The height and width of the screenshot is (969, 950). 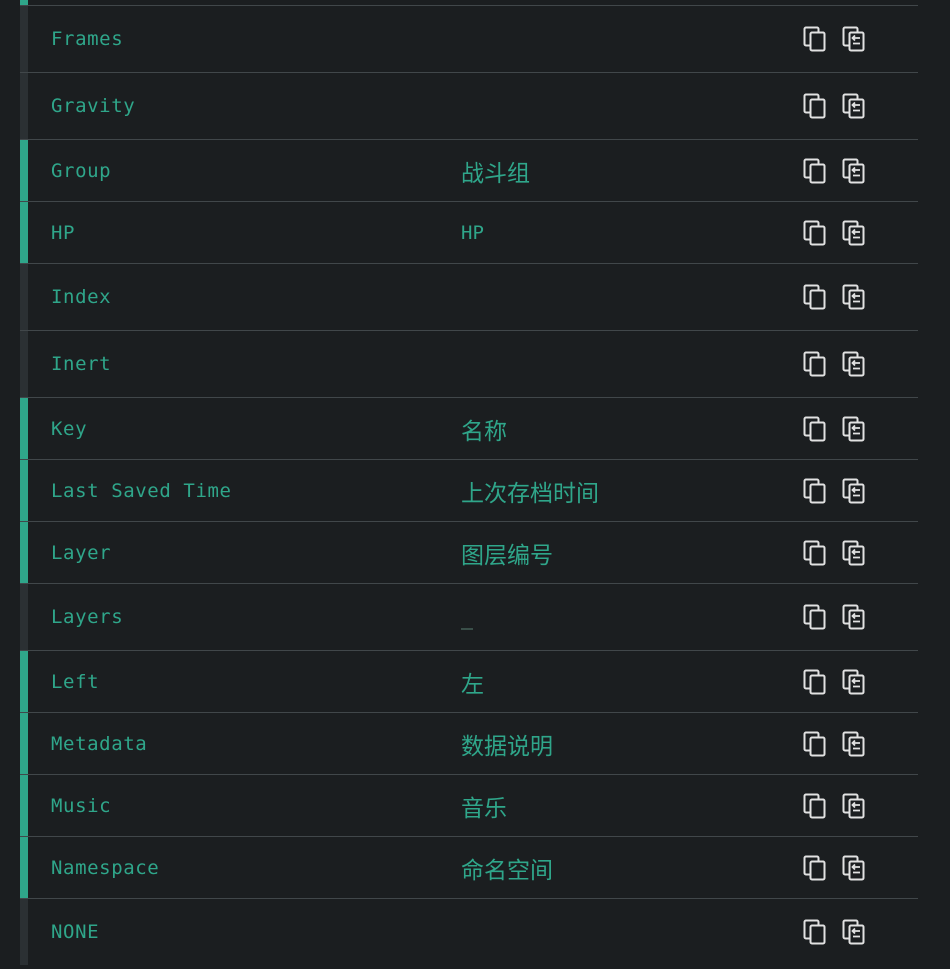 What do you see at coordinates (63, 232) in the screenshot?
I see `row-key: HP` at bounding box center [63, 232].